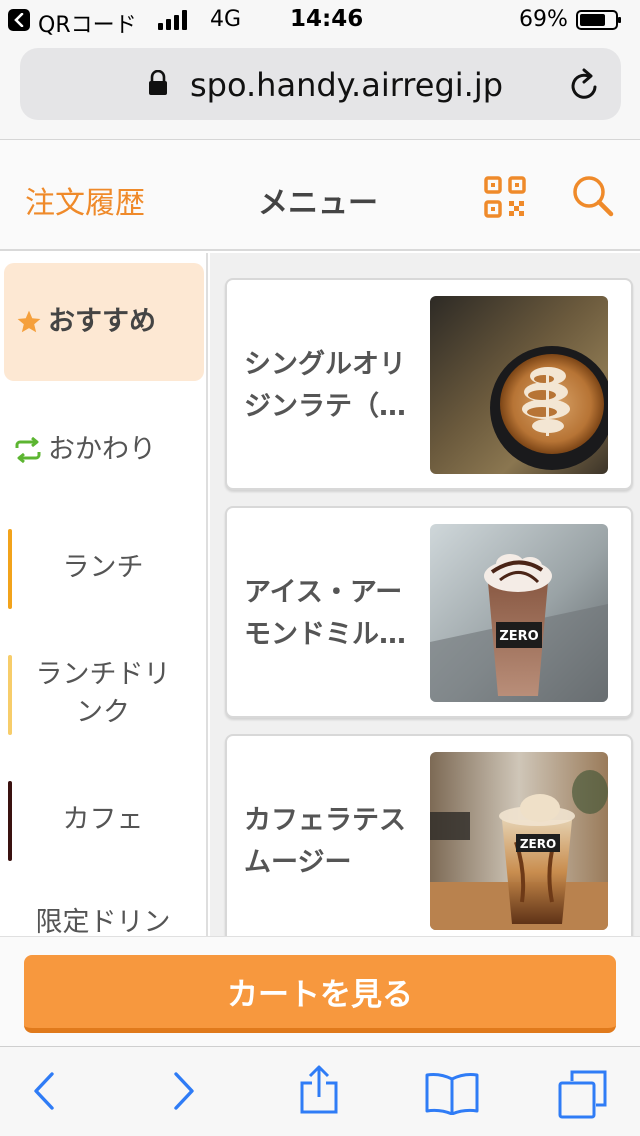  I want to click on category-item-limited-drink: 限定ドリン, so click(103, 919).